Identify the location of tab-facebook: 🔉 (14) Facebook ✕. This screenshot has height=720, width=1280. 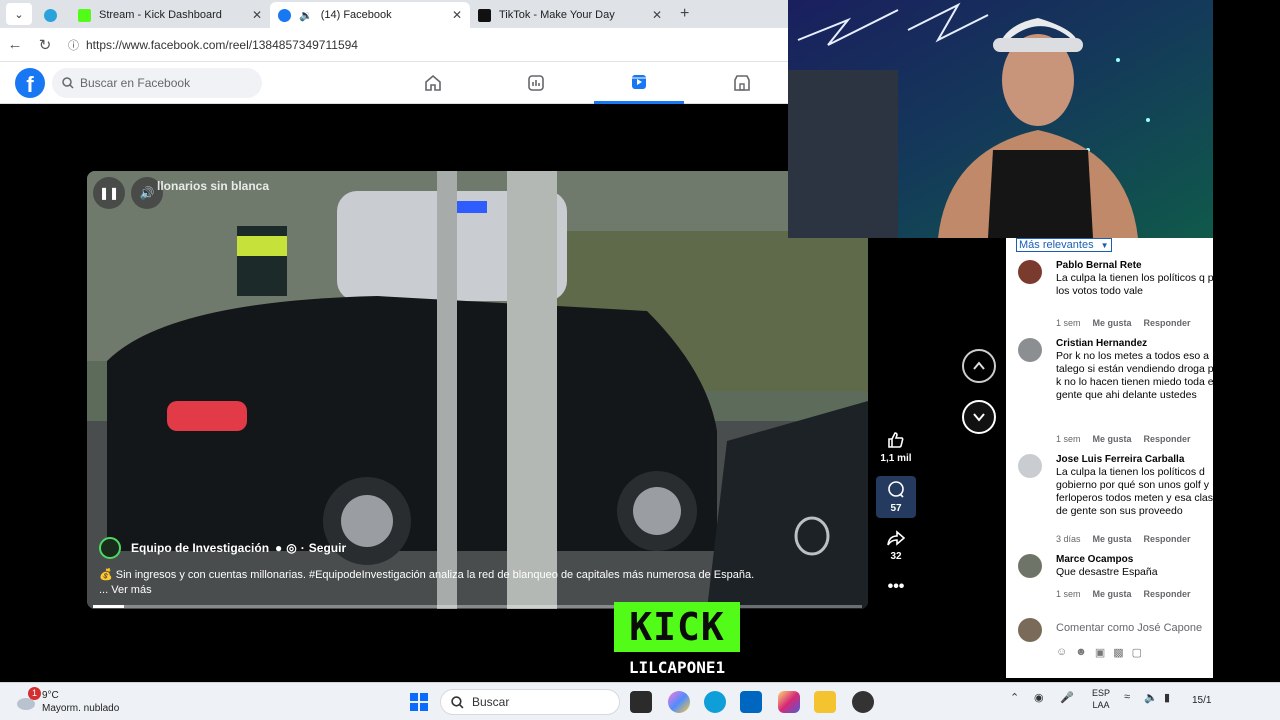
(370, 15).